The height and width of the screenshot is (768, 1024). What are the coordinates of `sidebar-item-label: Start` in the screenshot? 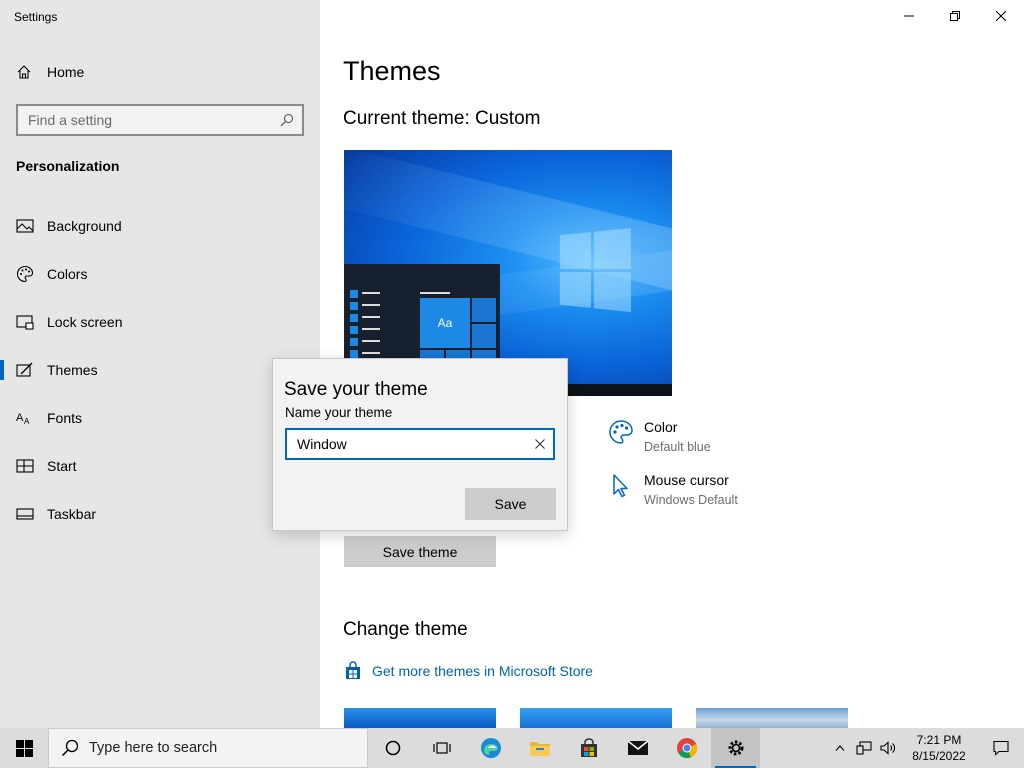 It's located at (62, 466).